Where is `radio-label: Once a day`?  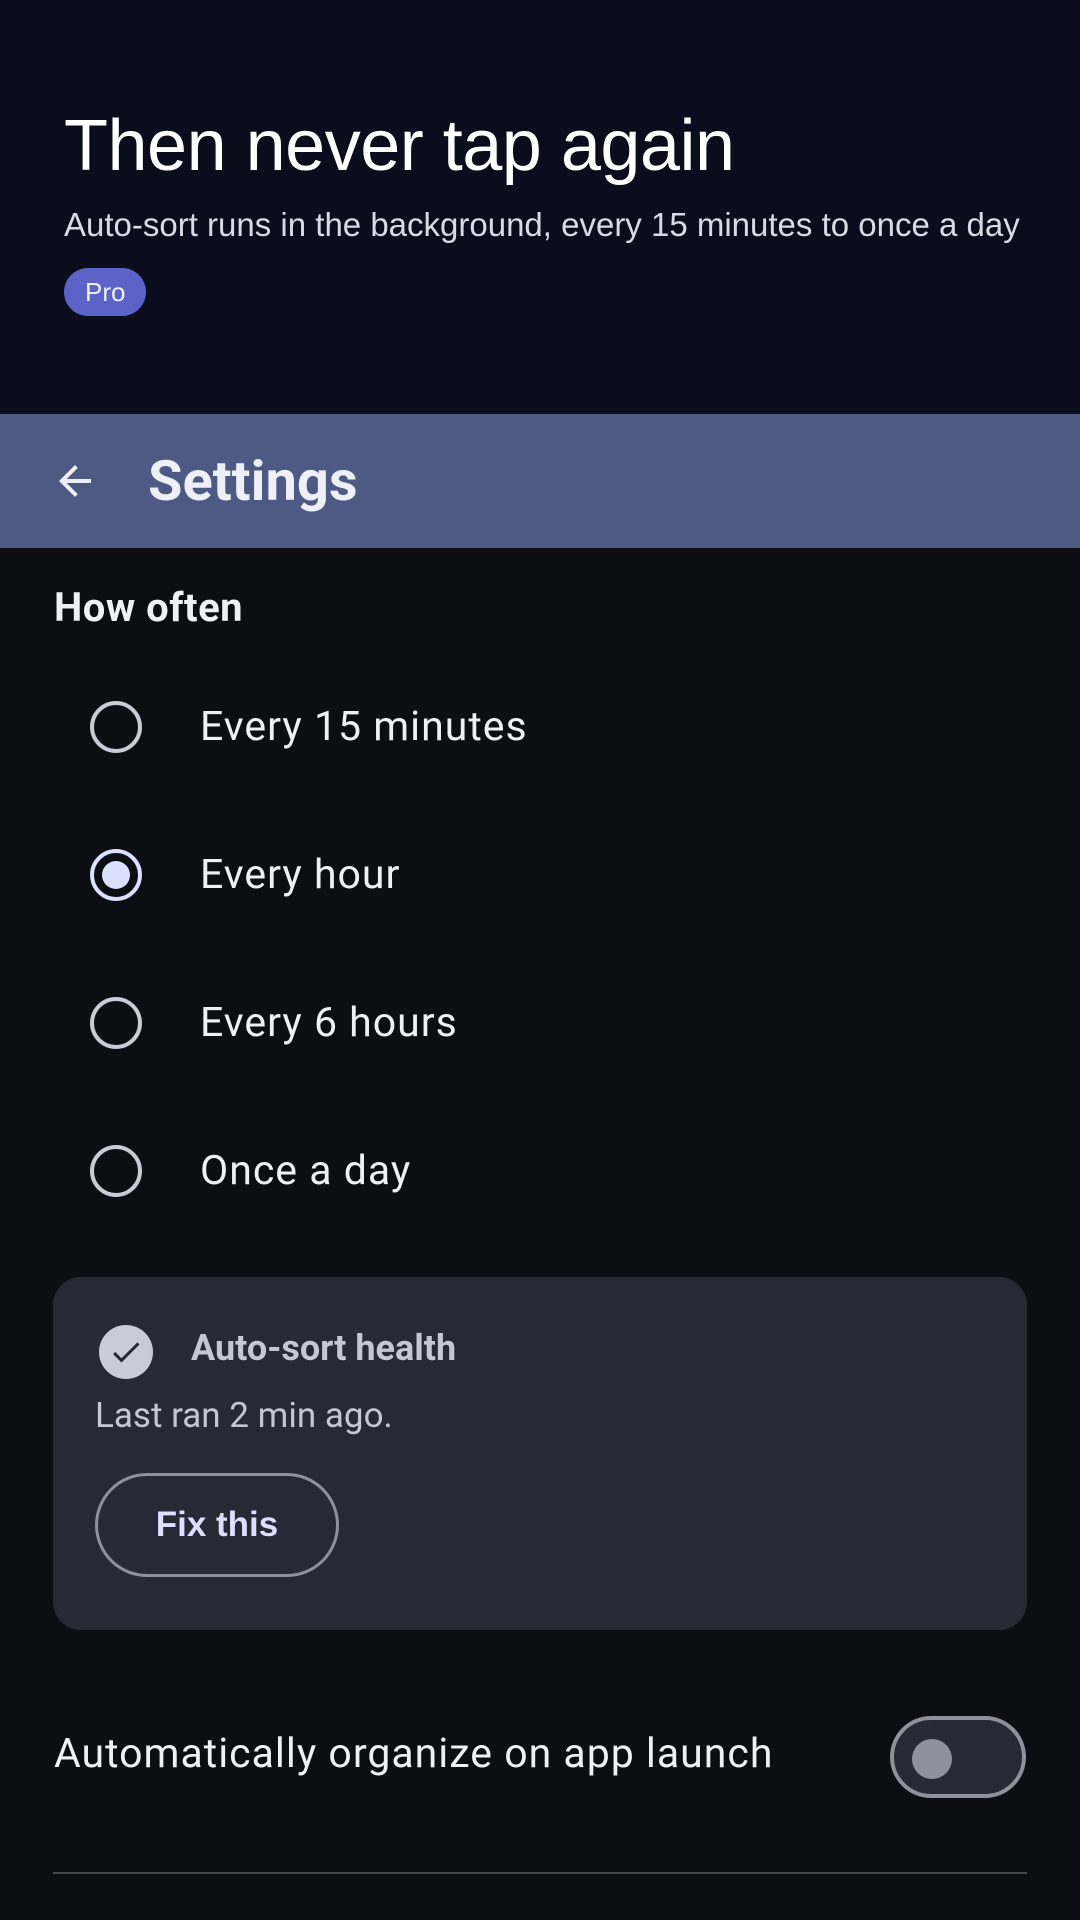 radio-label: Once a day is located at coordinates (306, 1171).